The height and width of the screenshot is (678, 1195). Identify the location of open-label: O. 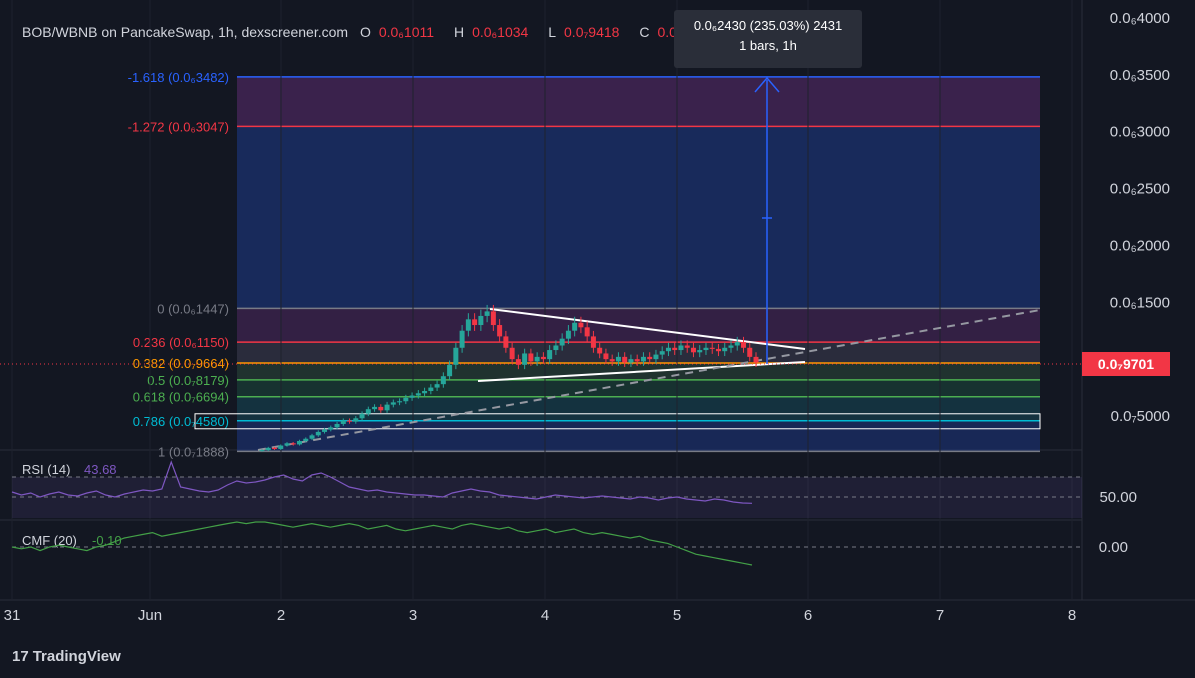
(365, 32).